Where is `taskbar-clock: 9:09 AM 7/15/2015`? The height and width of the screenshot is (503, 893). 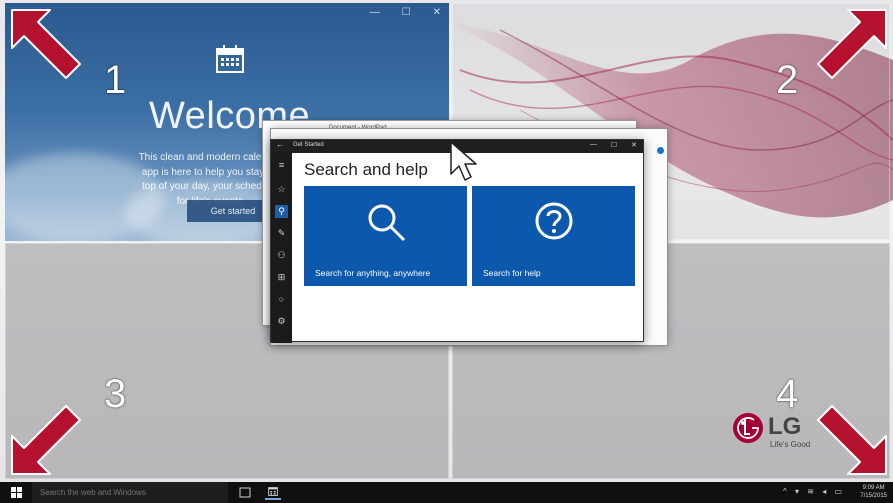
taskbar-clock: 9:09 AM 7/15/2015 is located at coordinates (873, 492).